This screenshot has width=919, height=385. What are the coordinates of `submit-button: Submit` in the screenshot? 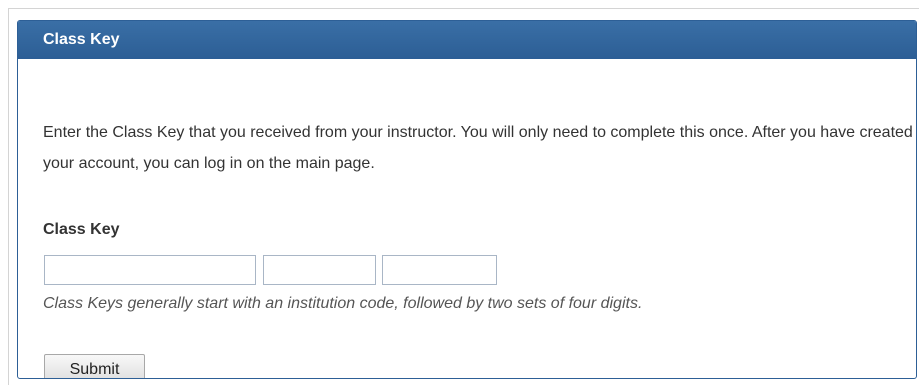 It's located at (94, 366).